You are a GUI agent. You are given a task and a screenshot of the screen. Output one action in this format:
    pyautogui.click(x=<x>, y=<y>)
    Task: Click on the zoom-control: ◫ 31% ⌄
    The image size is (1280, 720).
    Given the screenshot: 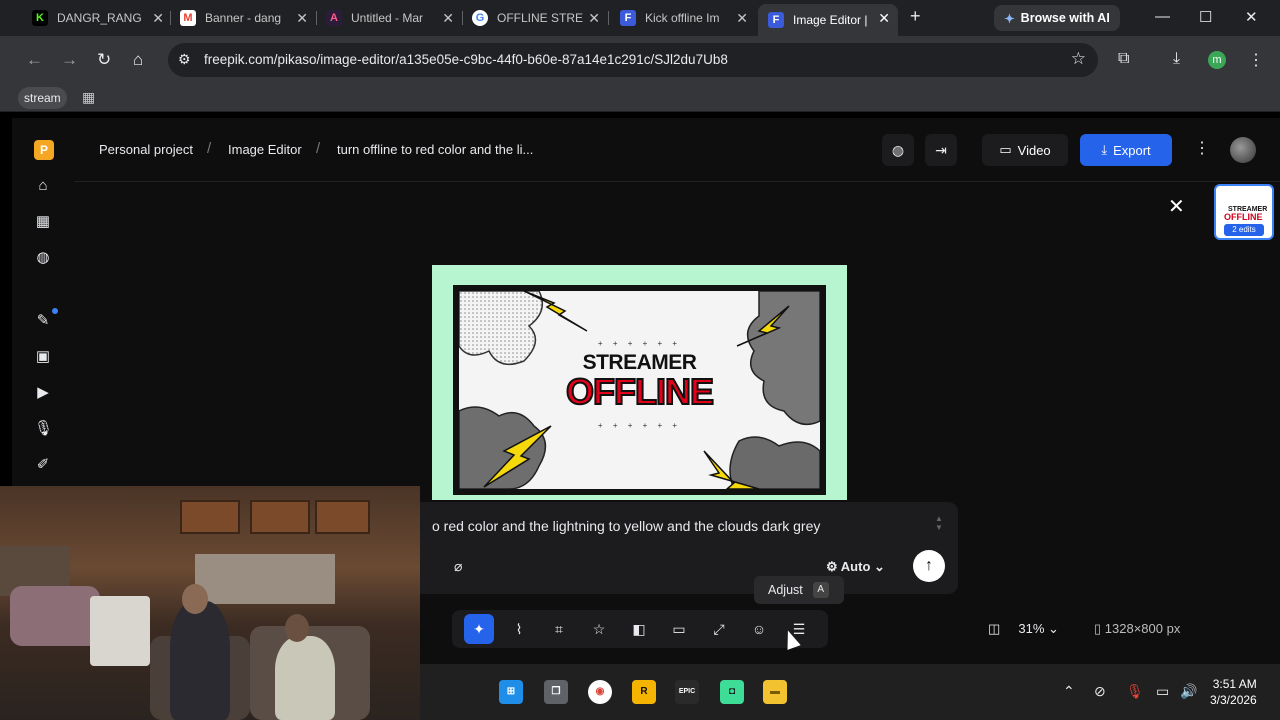 What is the action you would take?
    pyautogui.click(x=1023, y=629)
    